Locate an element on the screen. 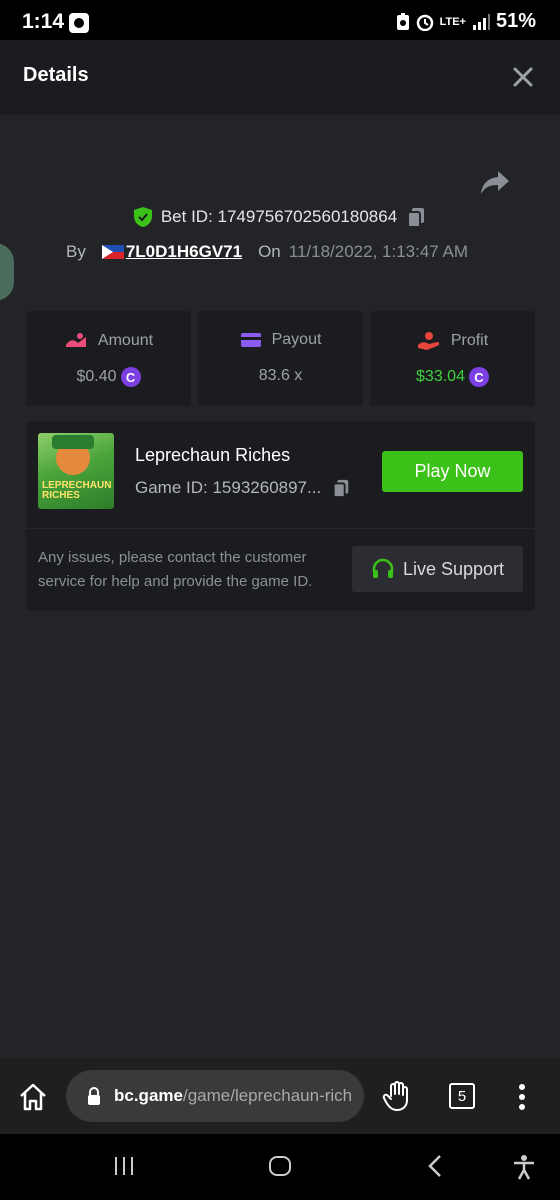  browser-toolbar: bc.game/game/leprechaun-rich 5 is located at coordinates (280, 1096).